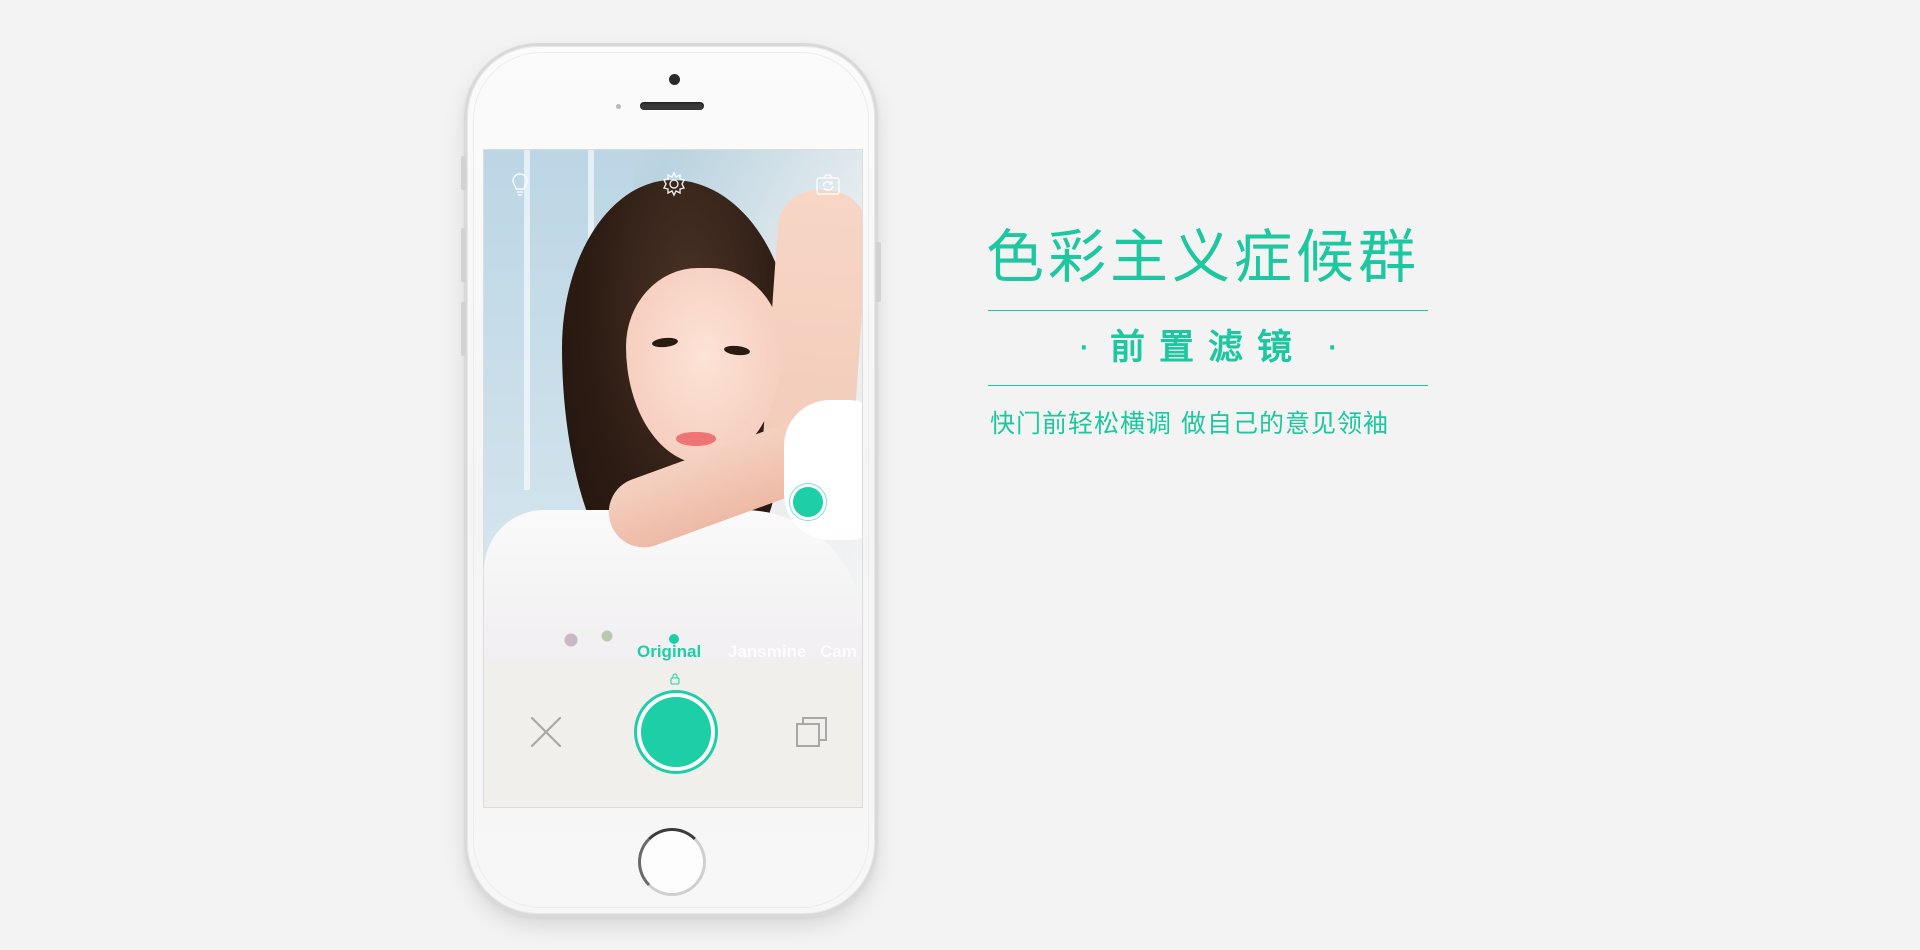 This screenshot has width=1920, height=950. Describe the element at coordinates (812, 732) in the screenshot. I see `gallery-icon` at that location.